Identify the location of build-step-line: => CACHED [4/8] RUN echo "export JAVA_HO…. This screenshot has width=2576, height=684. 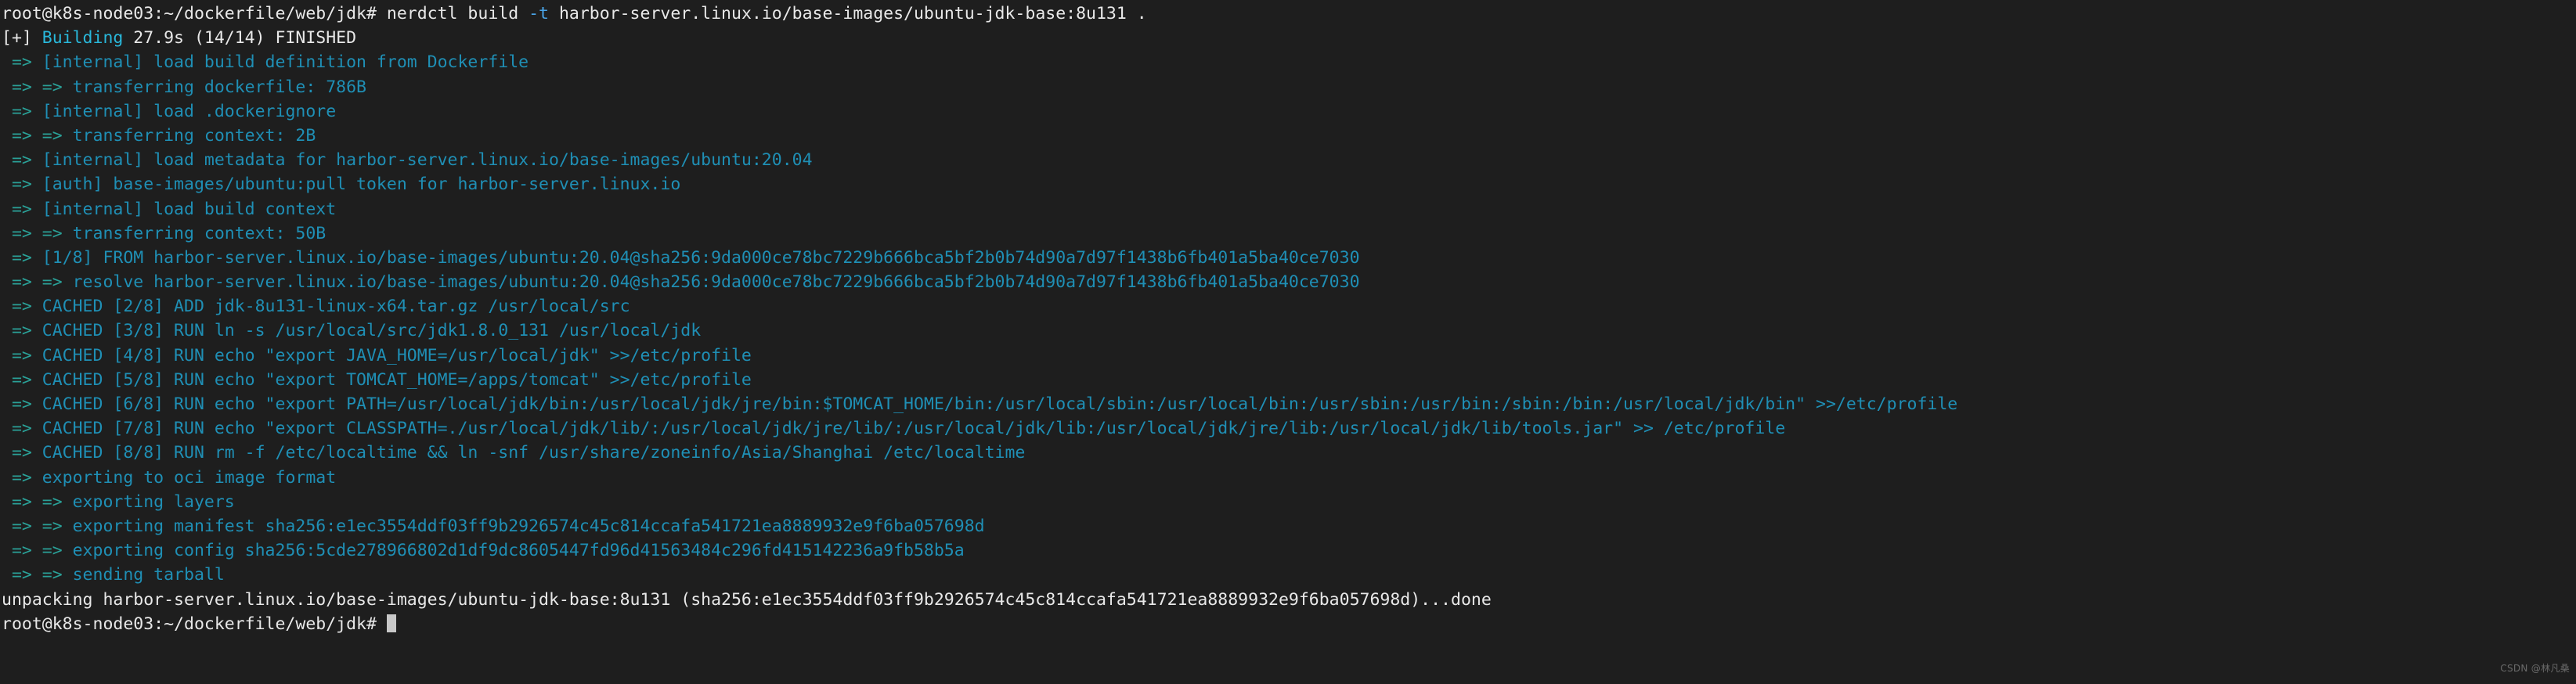
(979, 356).